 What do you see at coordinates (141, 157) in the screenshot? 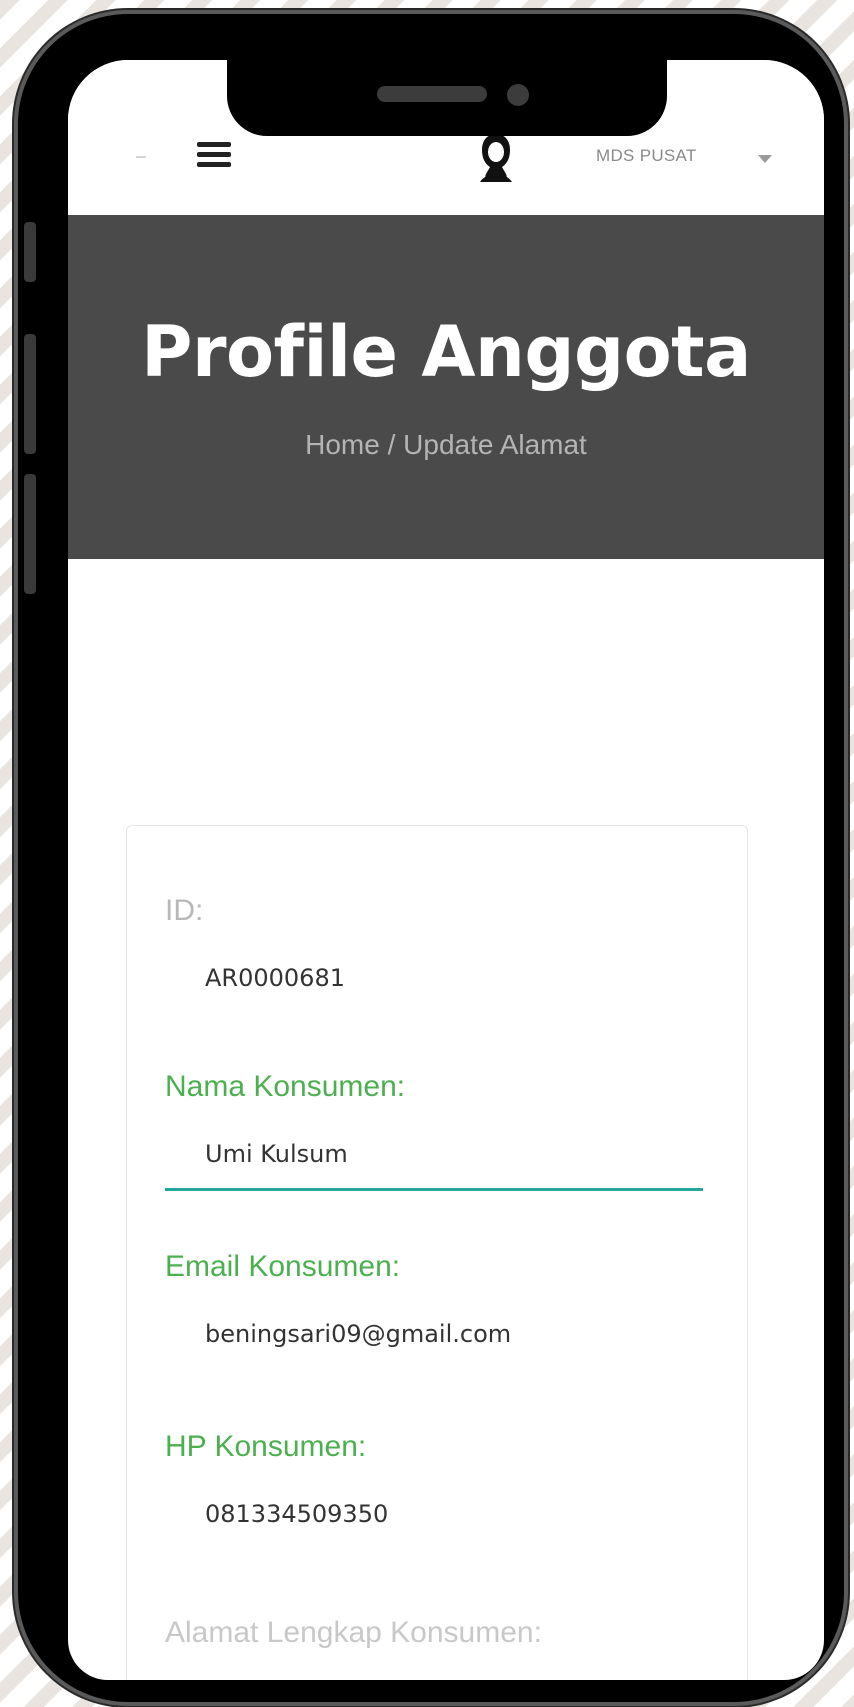
I see `back-indicator` at bounding box center [141, 157].